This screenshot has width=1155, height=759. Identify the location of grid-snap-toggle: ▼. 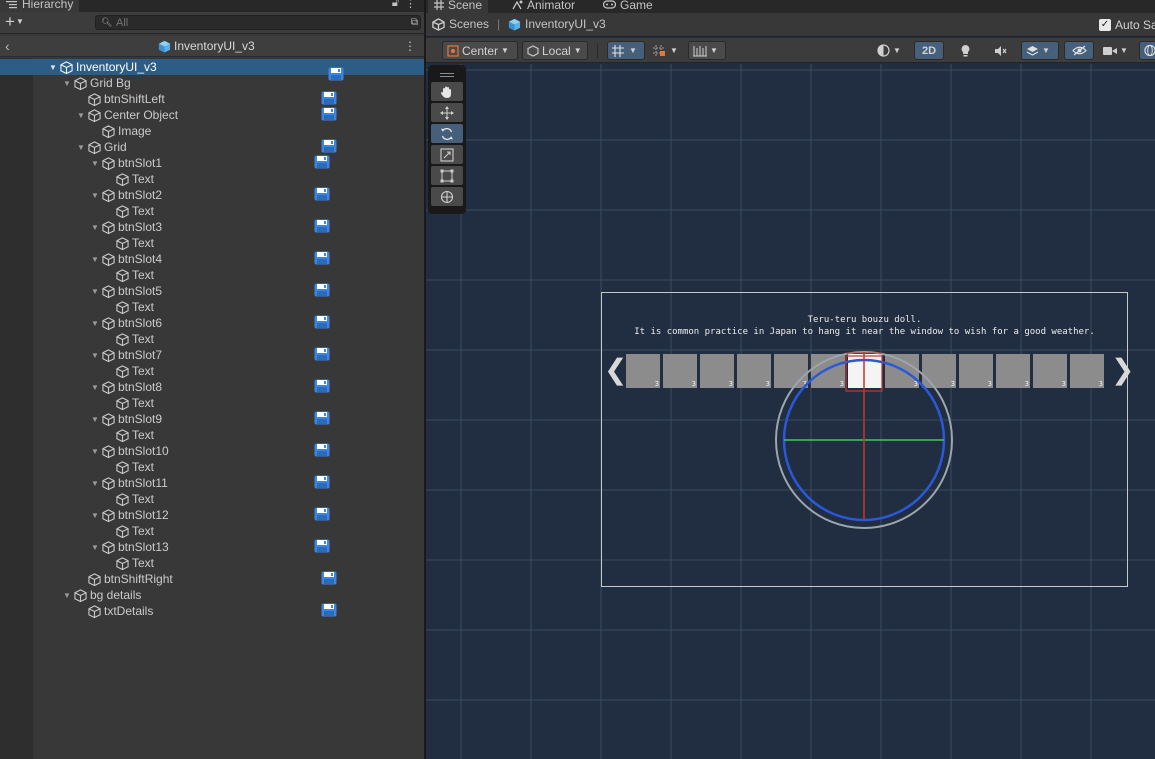
(626, 50).